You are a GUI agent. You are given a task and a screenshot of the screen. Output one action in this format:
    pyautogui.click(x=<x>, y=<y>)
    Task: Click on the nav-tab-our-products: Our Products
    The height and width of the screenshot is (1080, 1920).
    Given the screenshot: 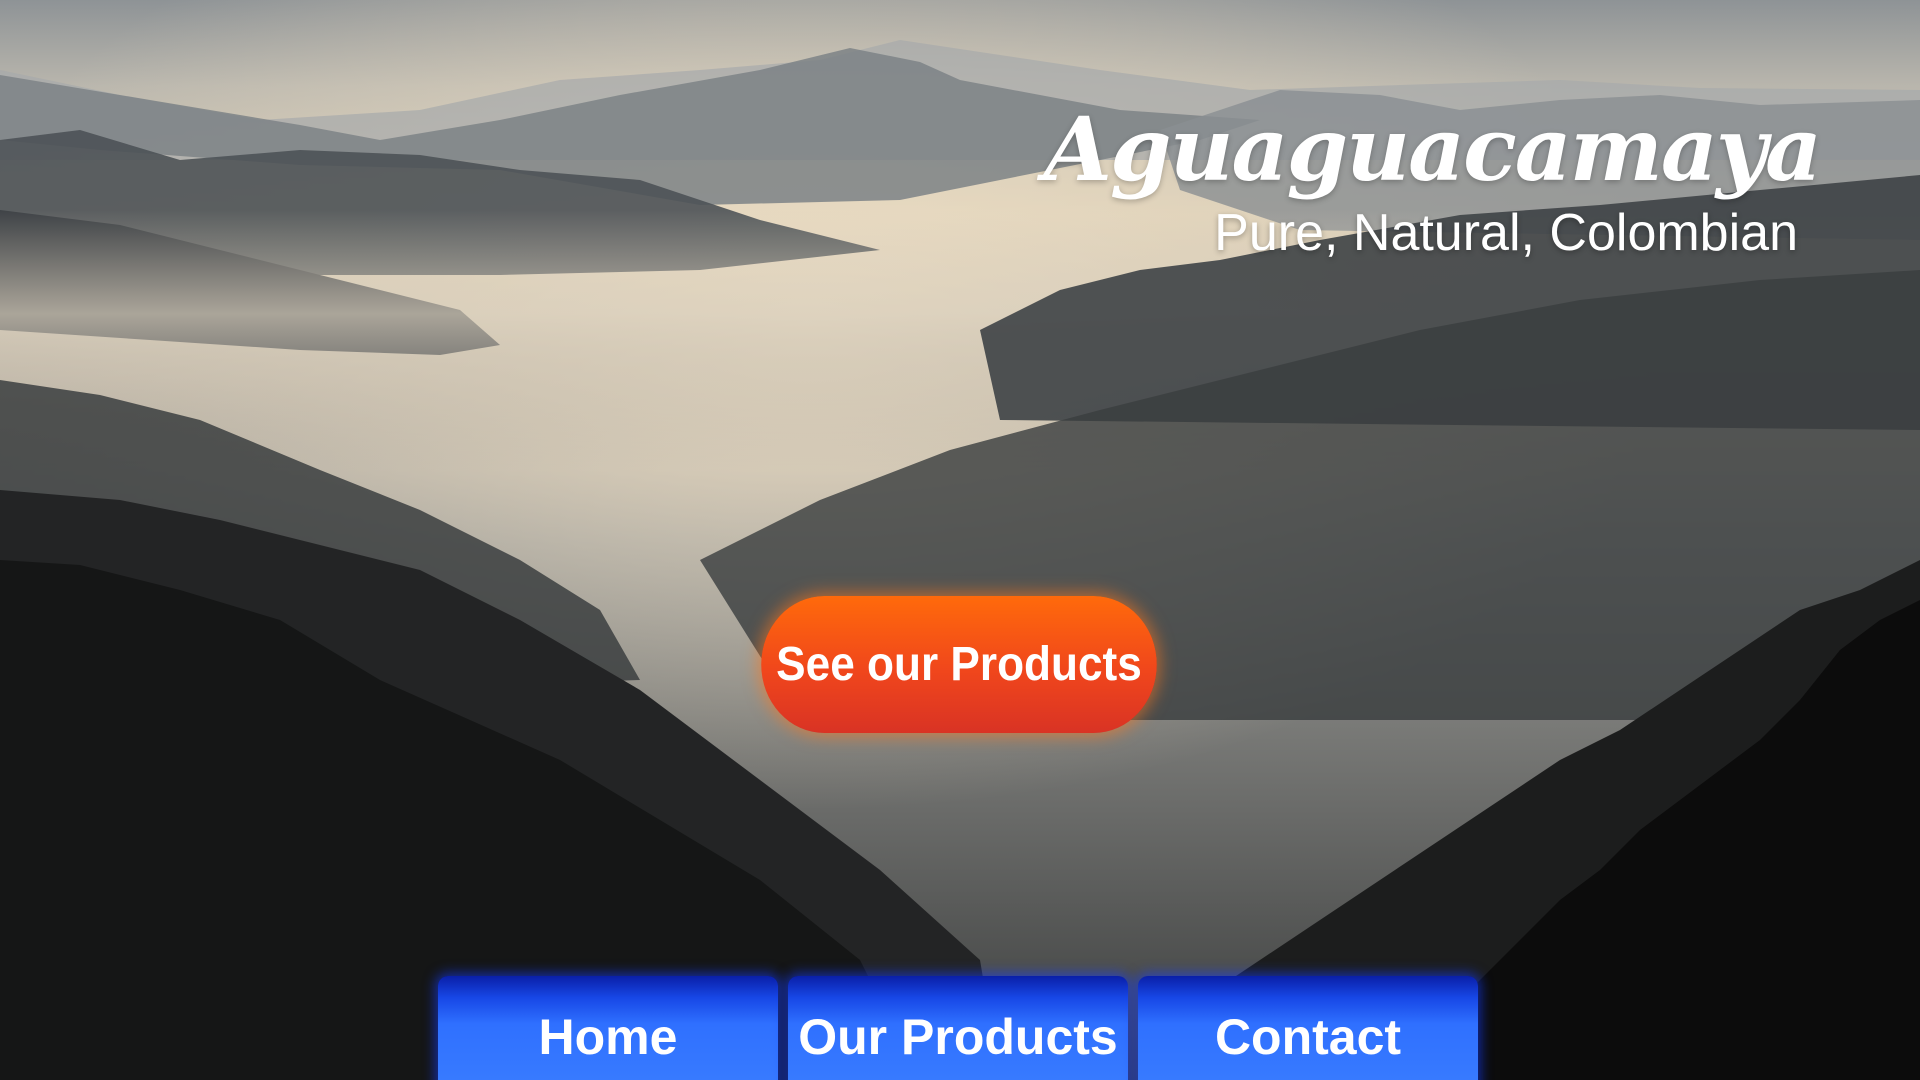 What is the action you would take?
    pyautogui.click(x=958, y=1028)
    